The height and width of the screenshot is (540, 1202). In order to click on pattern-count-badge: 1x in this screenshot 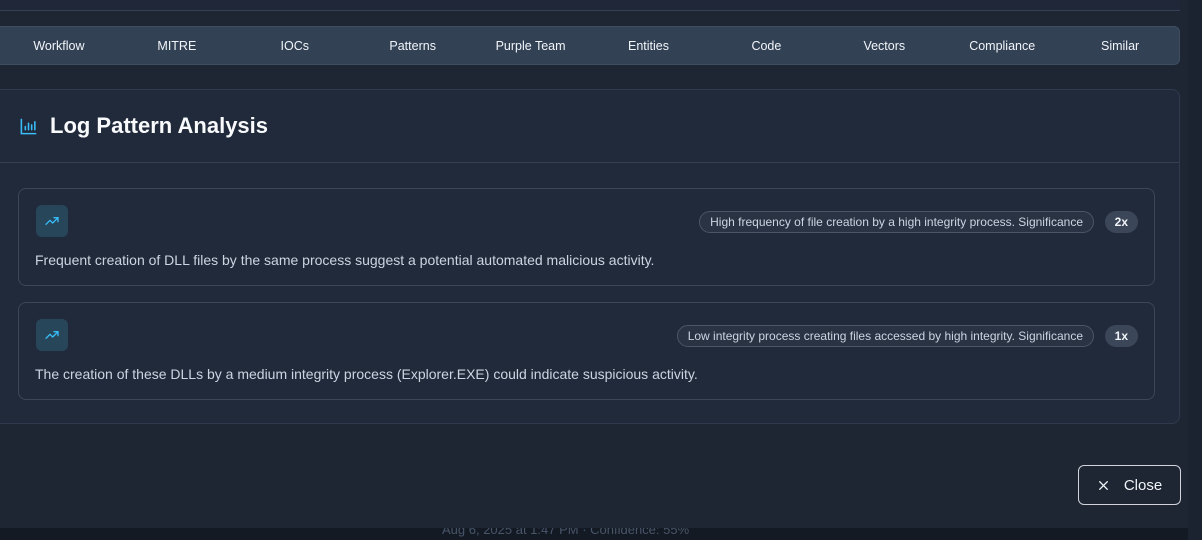, I will do `click(1121, 336)`.